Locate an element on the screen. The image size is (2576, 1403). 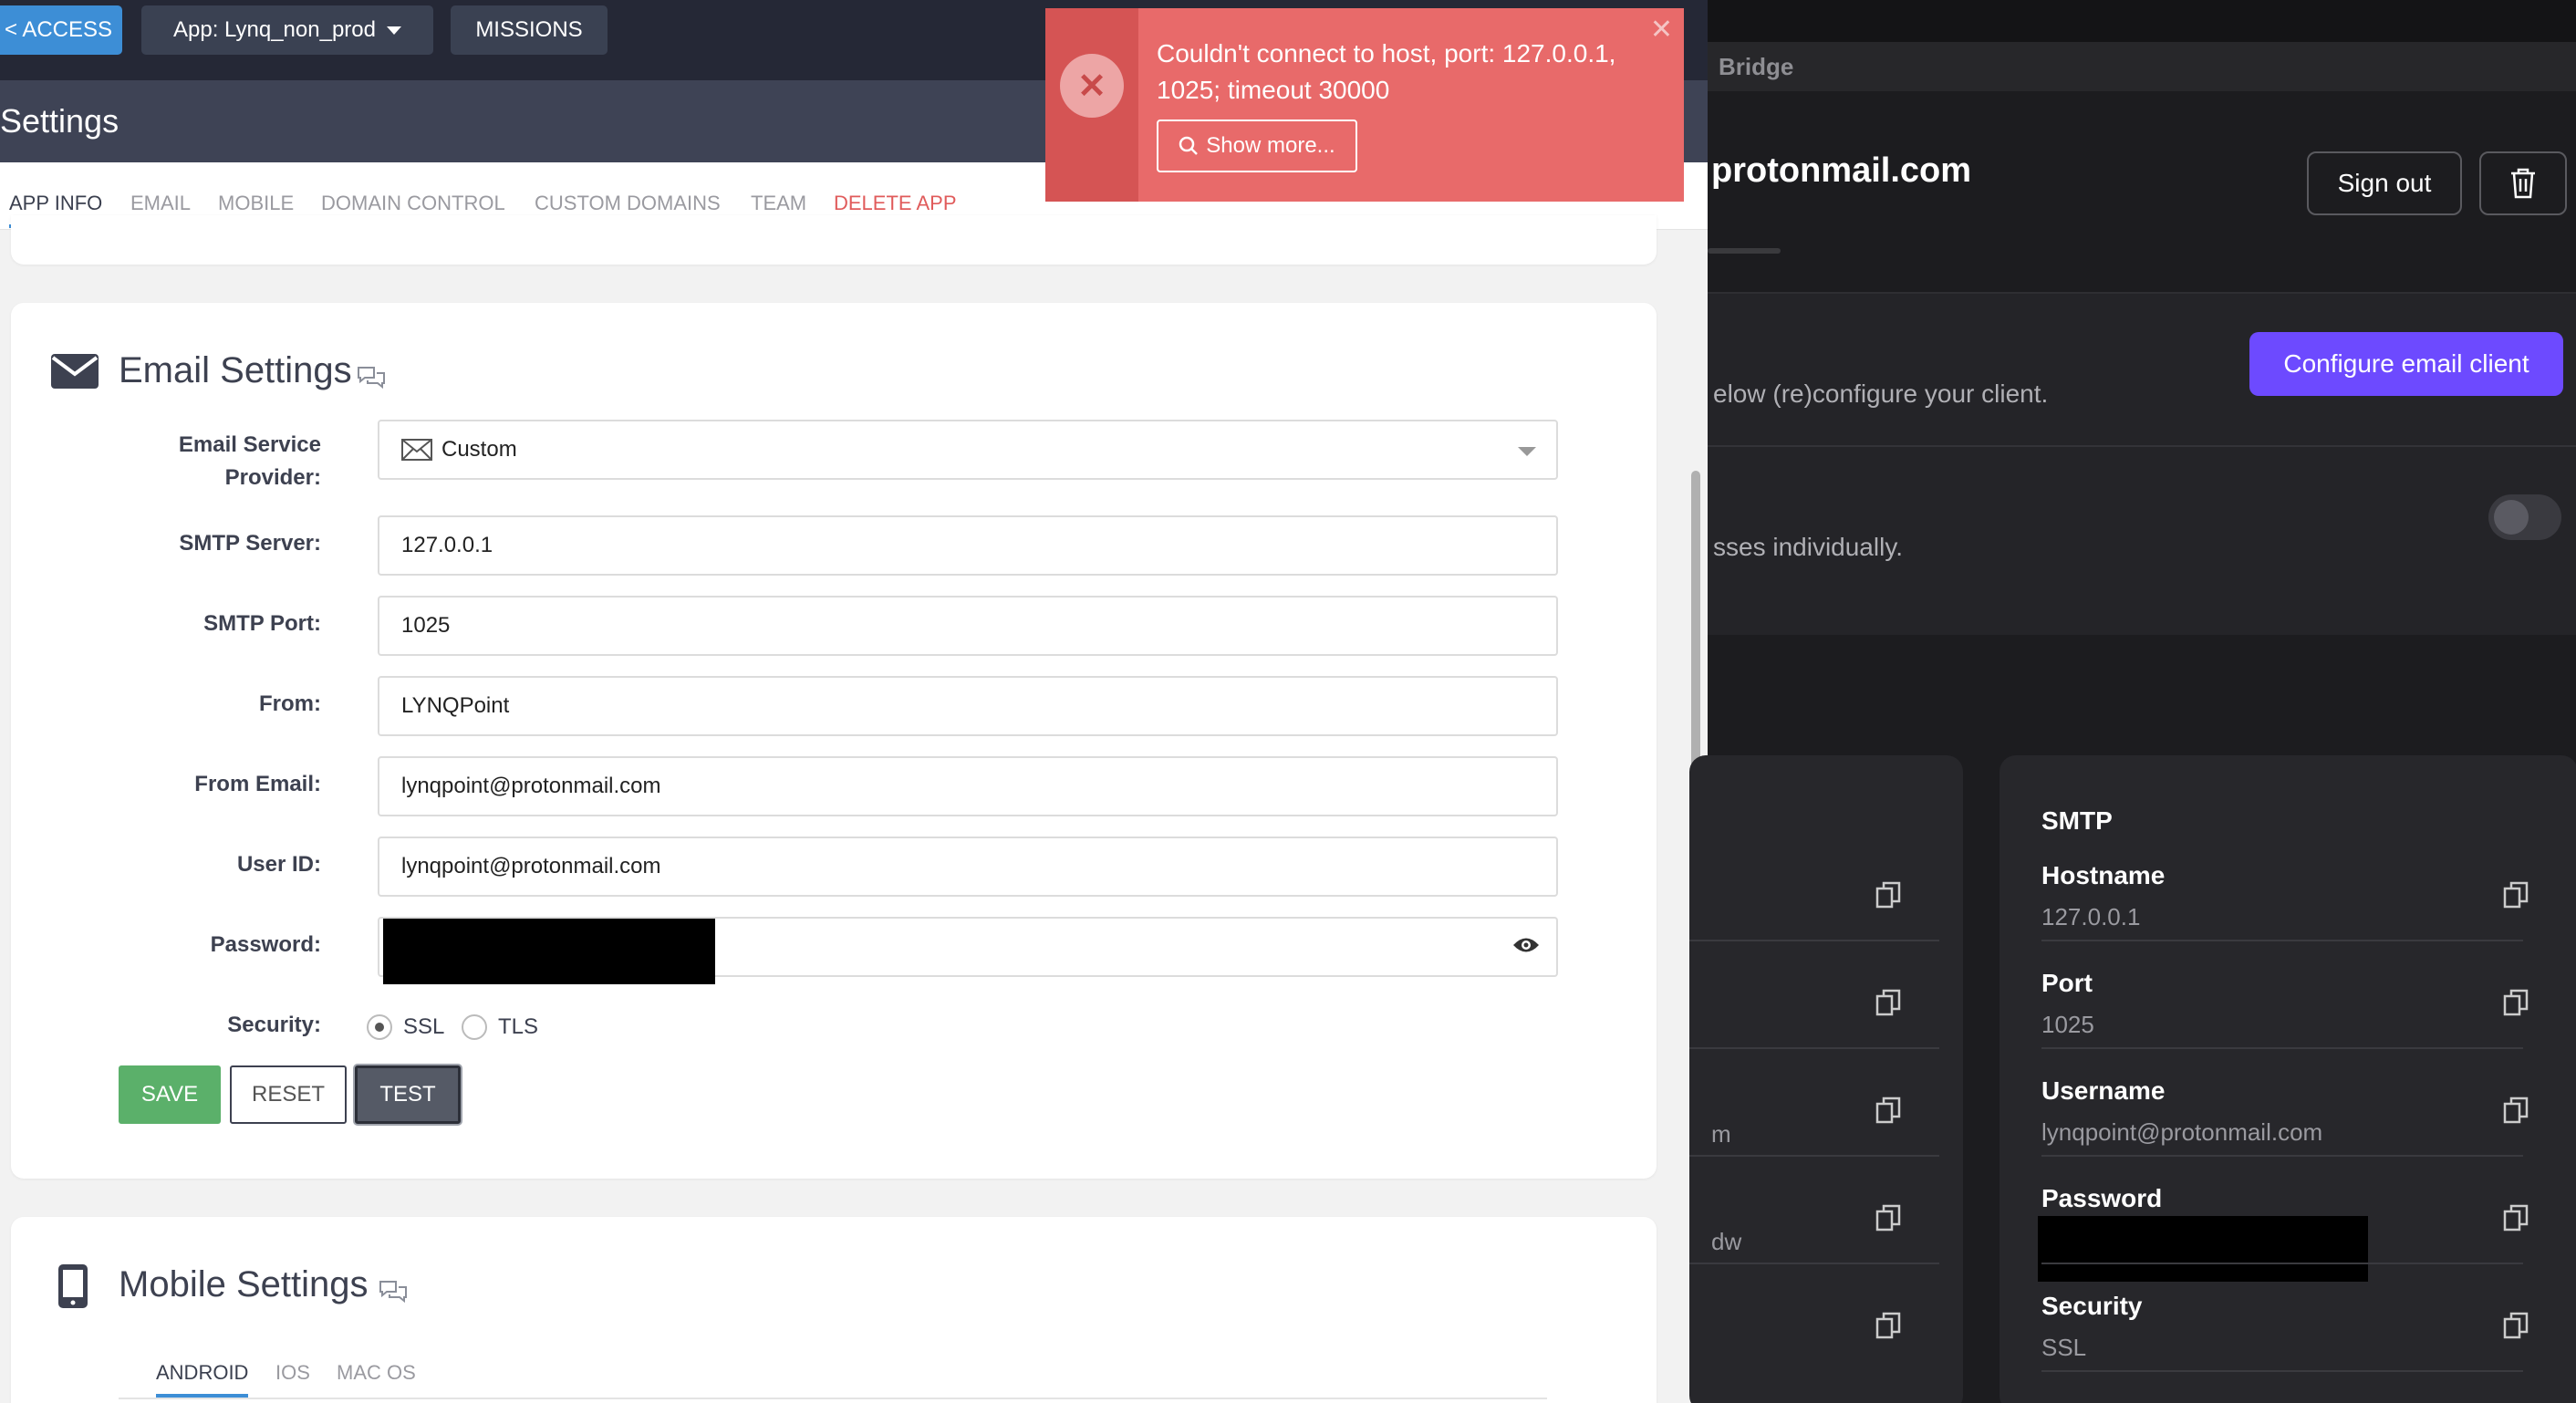
tab-mobile: MOBILE is located at coordinates (256, 203).